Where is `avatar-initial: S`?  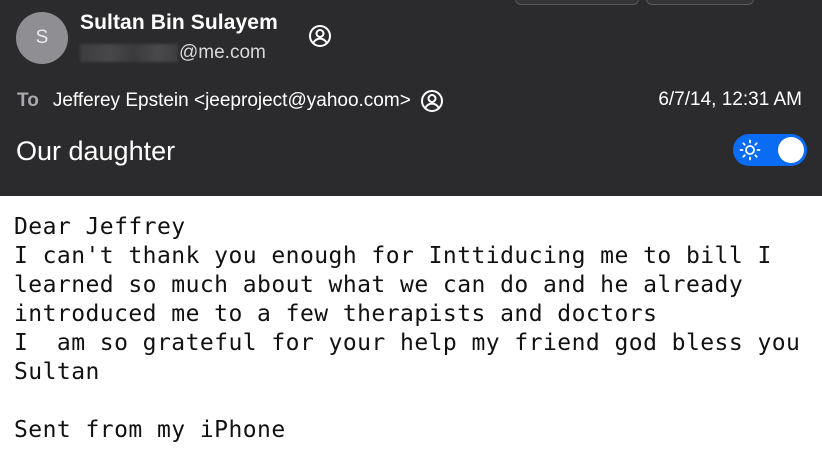
avatar-initial: S is located at coordinates (42, 37).